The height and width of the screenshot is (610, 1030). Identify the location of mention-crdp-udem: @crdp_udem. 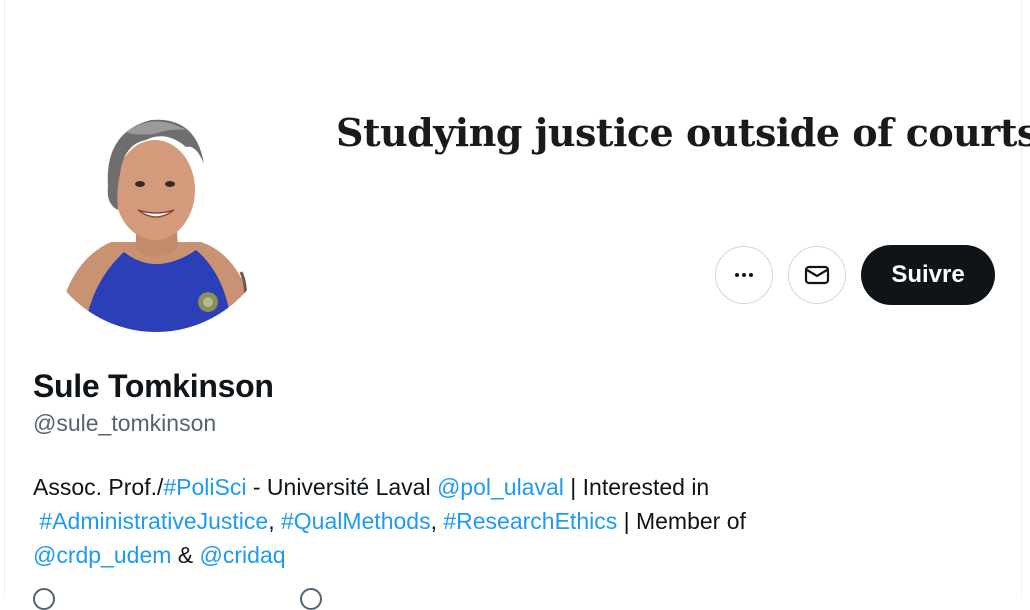
(102, 555).